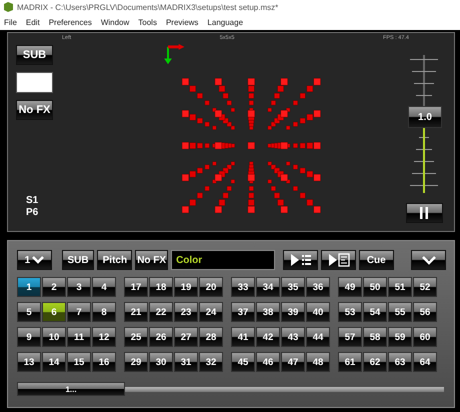 Image resolution: width=460 pixels, height=412 pixels. What do you see at coordinates (104, 312) in the screenshot?
I see `place-button: 8` at bounding box center [104, 312].